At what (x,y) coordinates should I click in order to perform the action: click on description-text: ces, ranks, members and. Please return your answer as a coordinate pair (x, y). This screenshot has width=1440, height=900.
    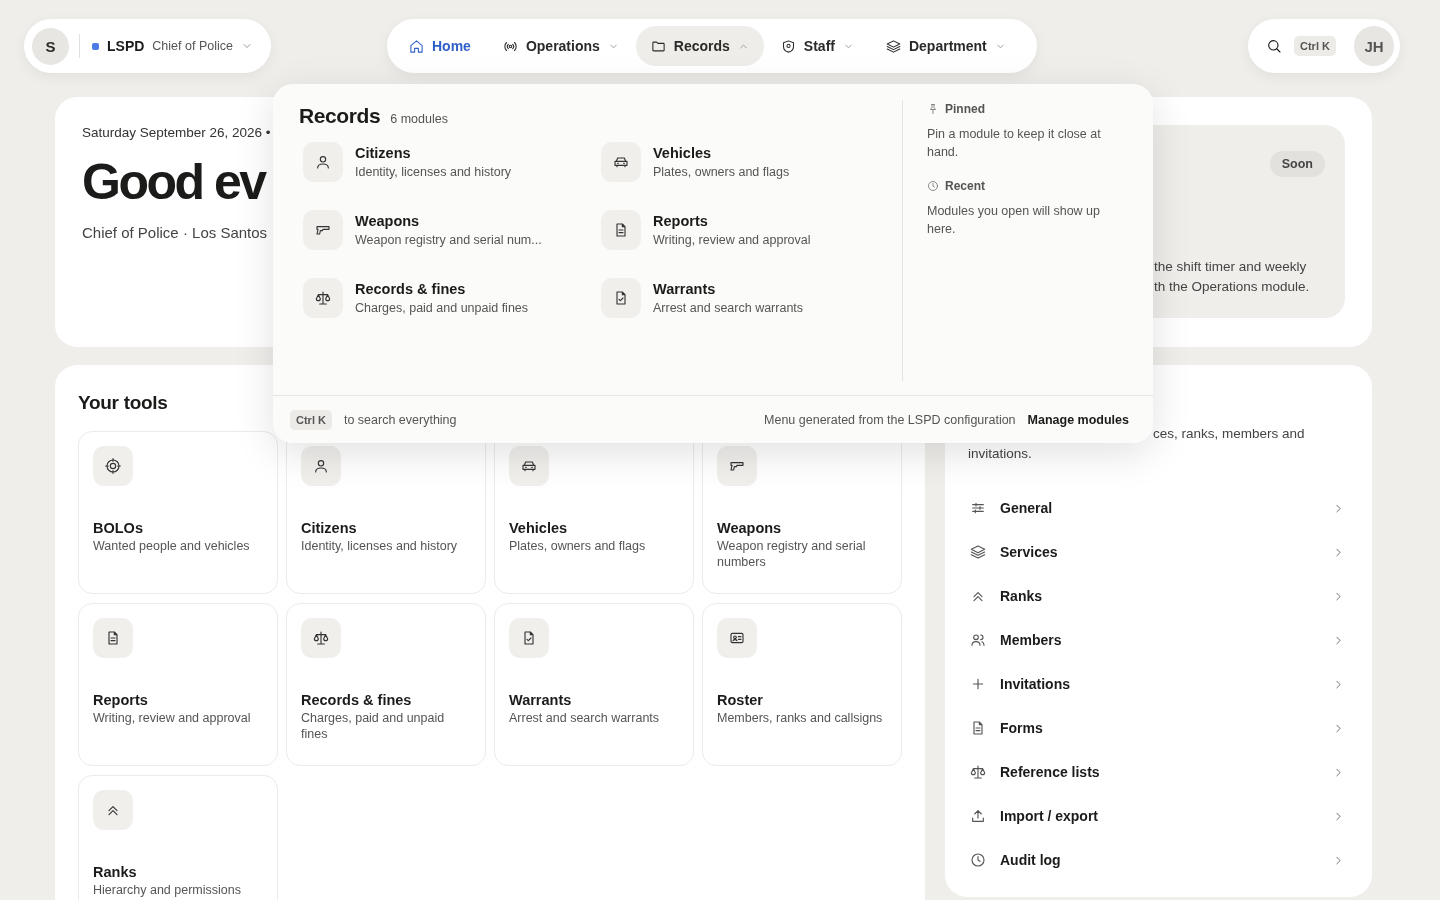
    Looking at the image, I should click on (1229, 434).